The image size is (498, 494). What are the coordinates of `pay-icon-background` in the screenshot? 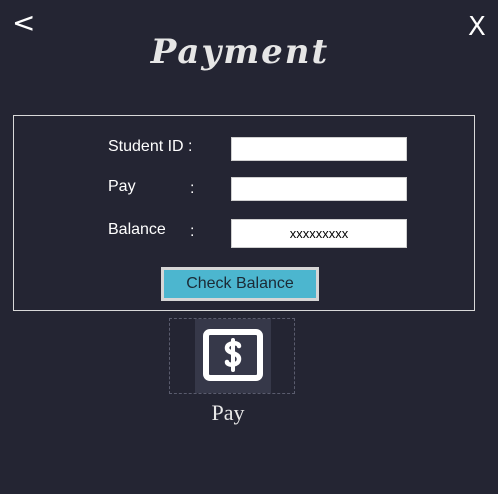 It's located at (233, 356).